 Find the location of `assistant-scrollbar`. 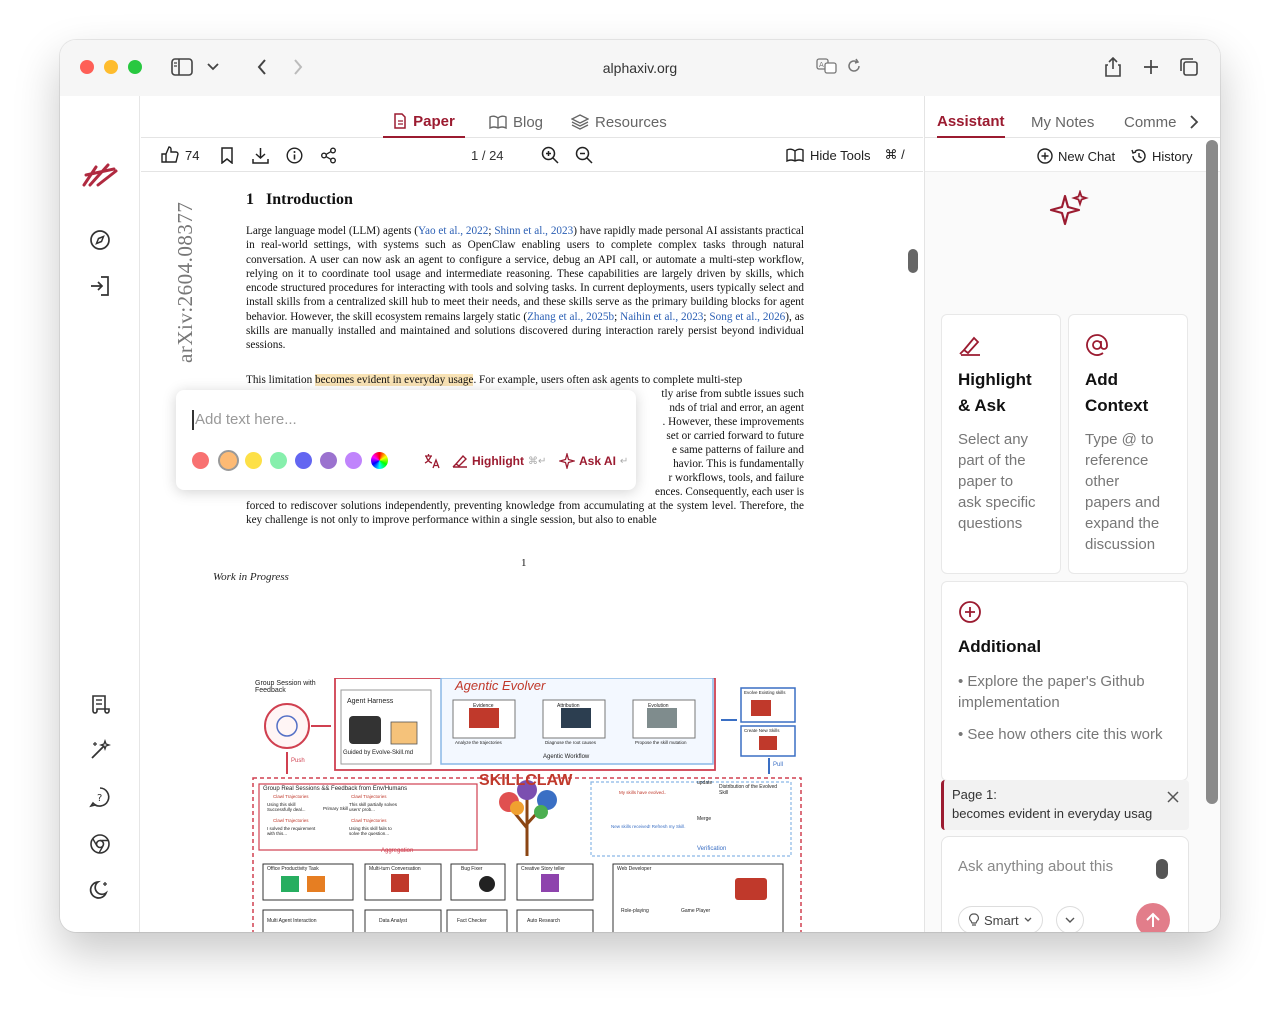

assistant-scrollbar is located at coordinates (1212, 472).